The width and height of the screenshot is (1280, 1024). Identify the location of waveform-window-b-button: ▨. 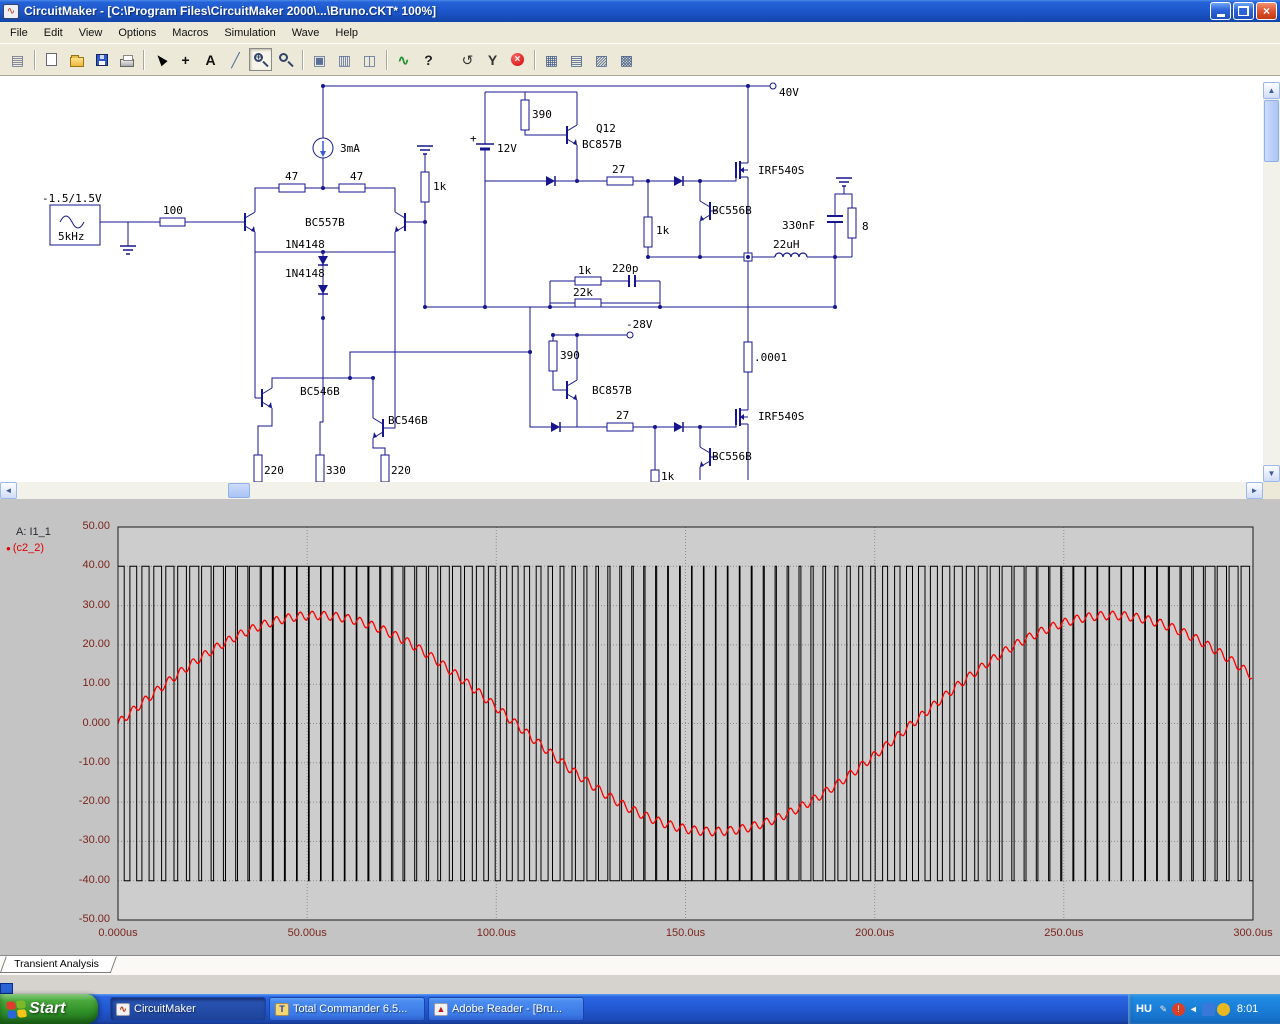
(601, 59).